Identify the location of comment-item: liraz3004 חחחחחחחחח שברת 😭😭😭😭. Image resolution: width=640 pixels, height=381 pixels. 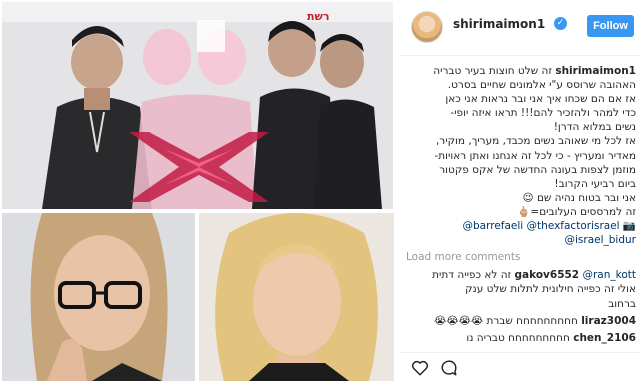
(521, 321).